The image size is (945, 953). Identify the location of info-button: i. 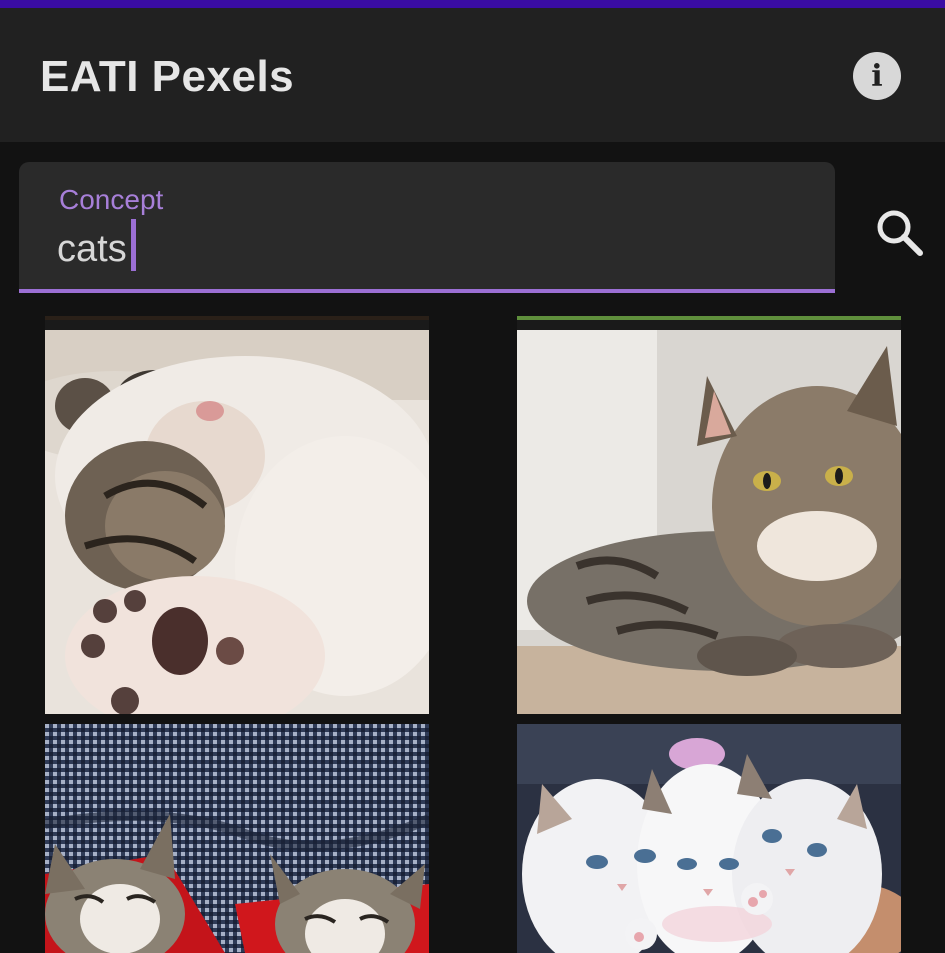
(877, 76).